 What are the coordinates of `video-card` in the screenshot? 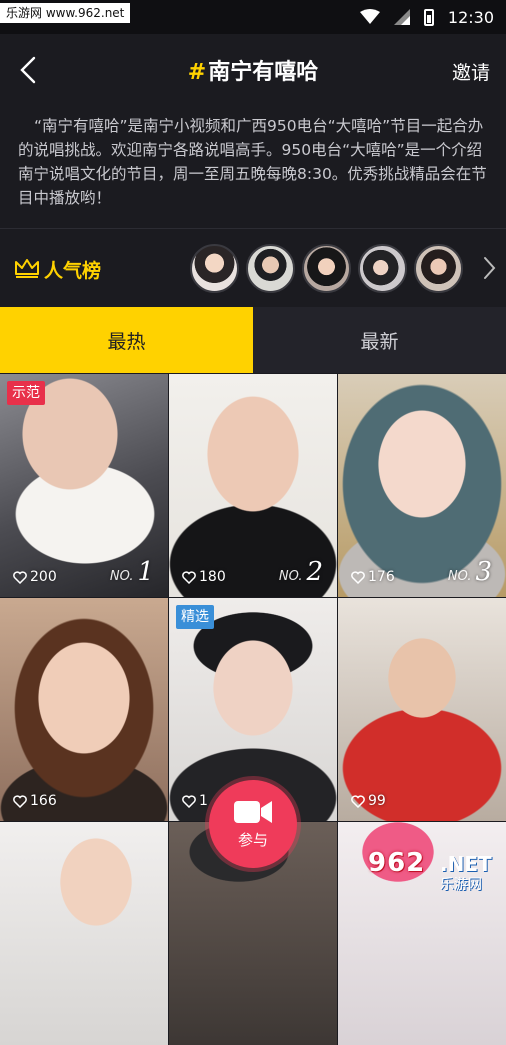 It's located at (84, 933).